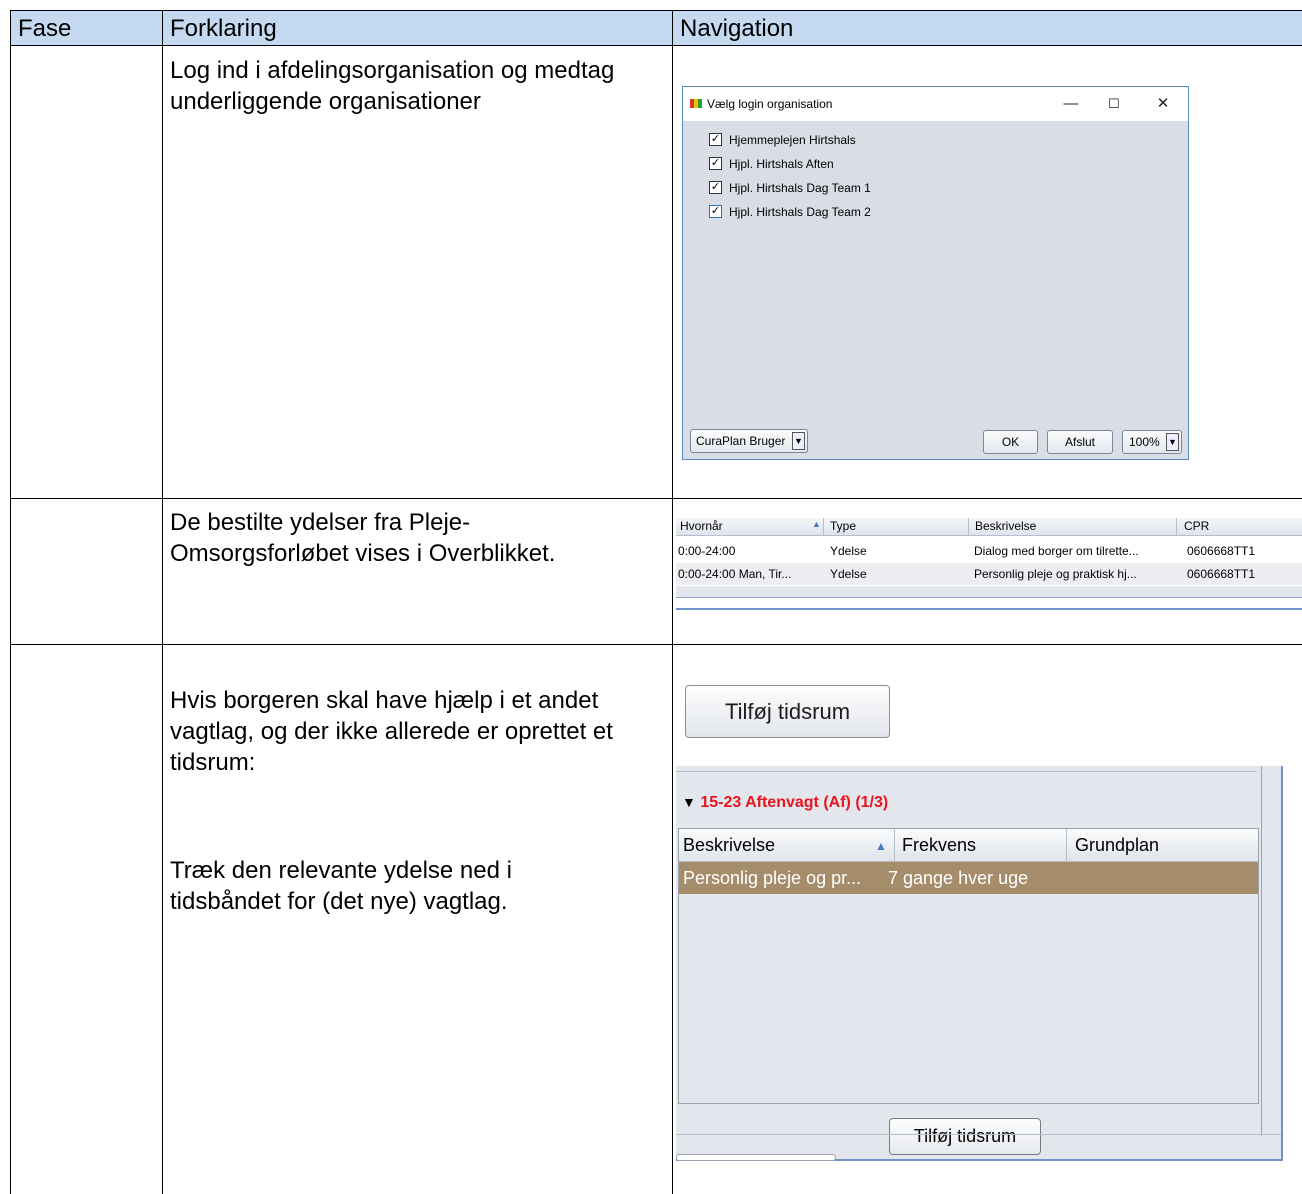 The image size is (1302, 1194). Describe the element at coordinates (787, 711) in the screenshot. I see `add-timespan-button: Tilføj tidsrum` at that location.